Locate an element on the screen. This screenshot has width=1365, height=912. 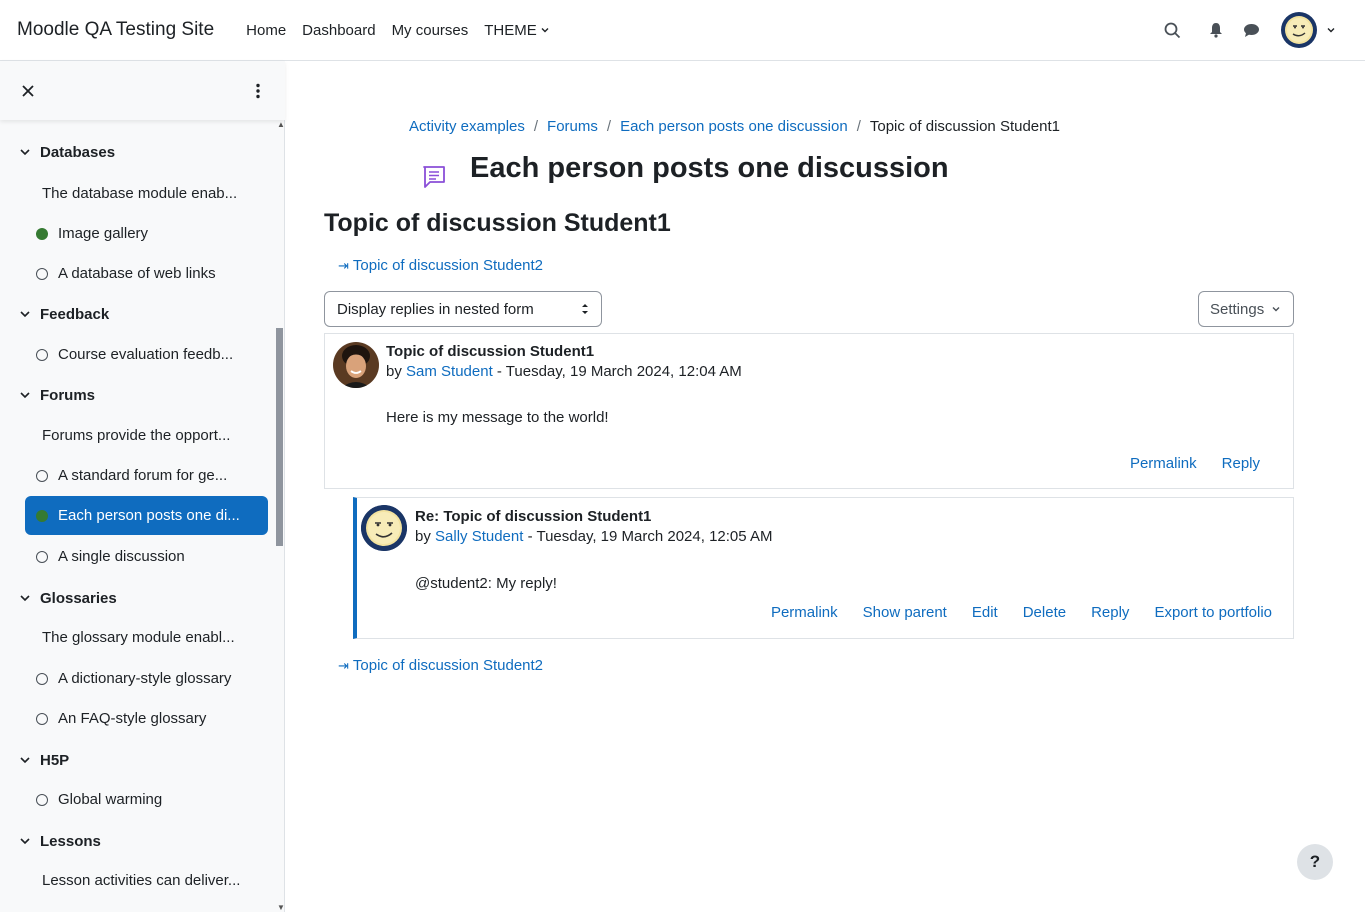
drawer-scrollbar: ▲ ▼ is located at coordinates (280, 516).